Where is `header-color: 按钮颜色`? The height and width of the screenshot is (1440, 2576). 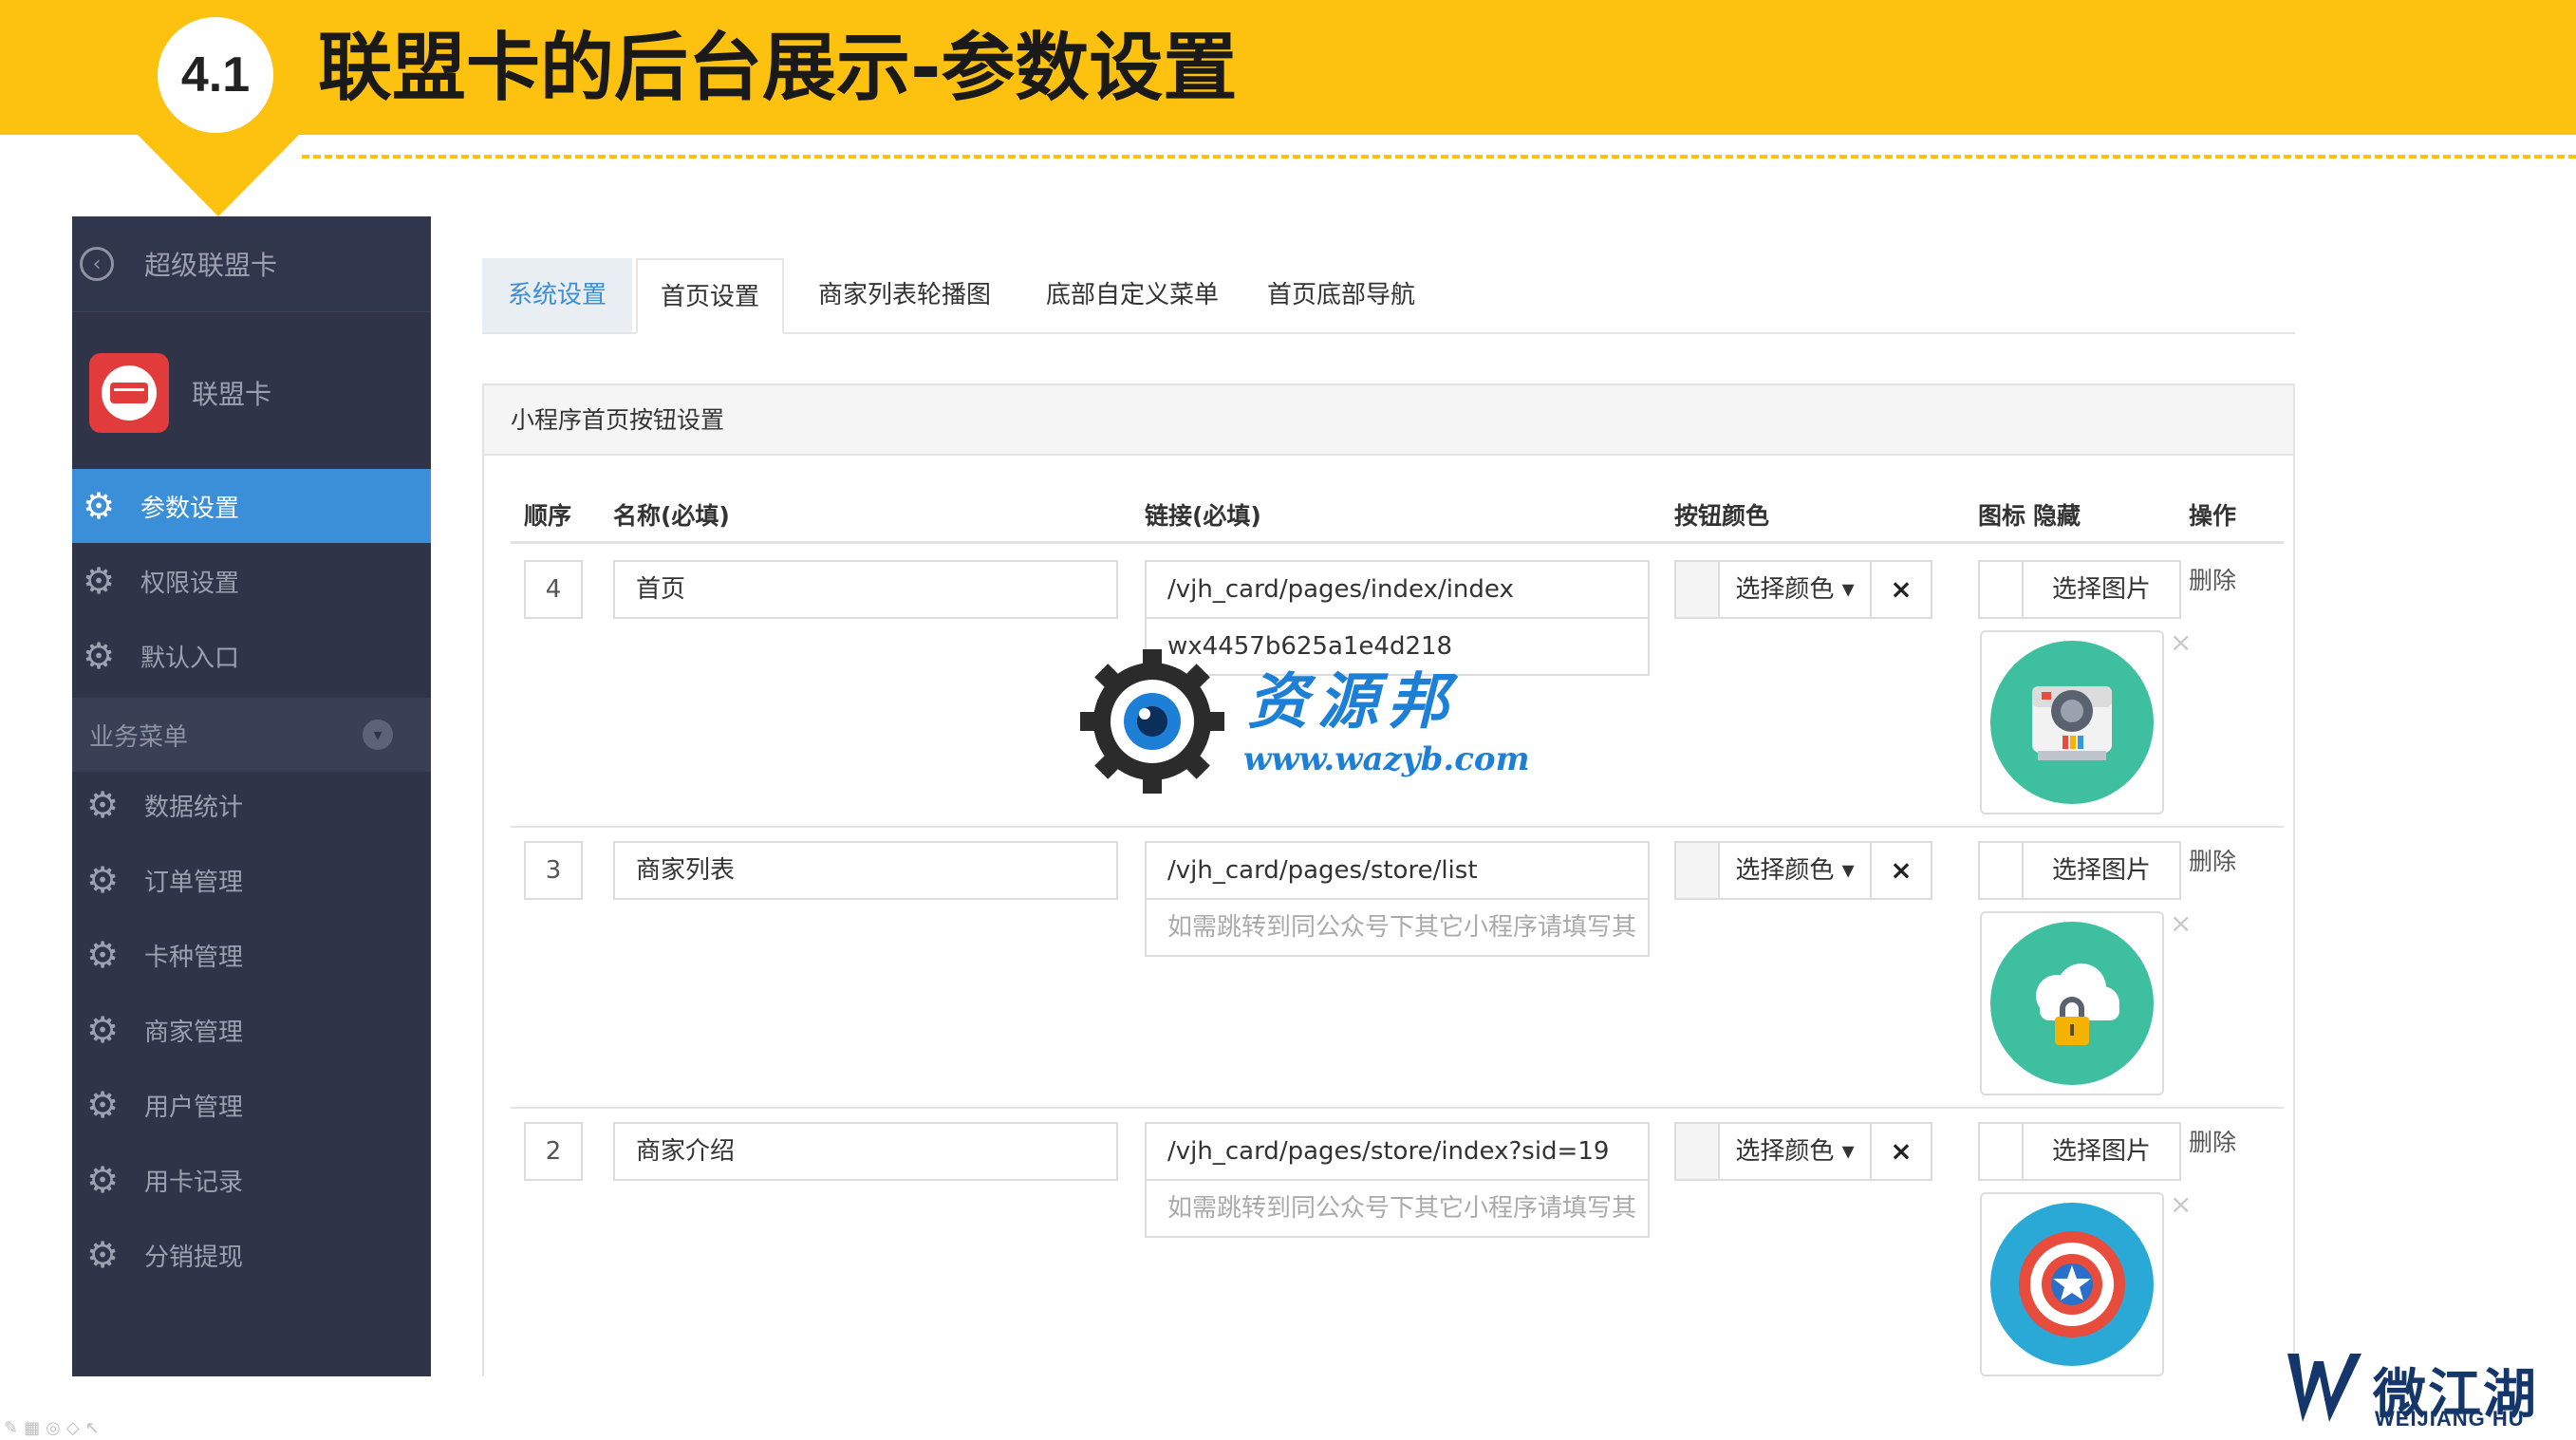 header-color: 按钮颜色 is located at coordinates (1722, 516).